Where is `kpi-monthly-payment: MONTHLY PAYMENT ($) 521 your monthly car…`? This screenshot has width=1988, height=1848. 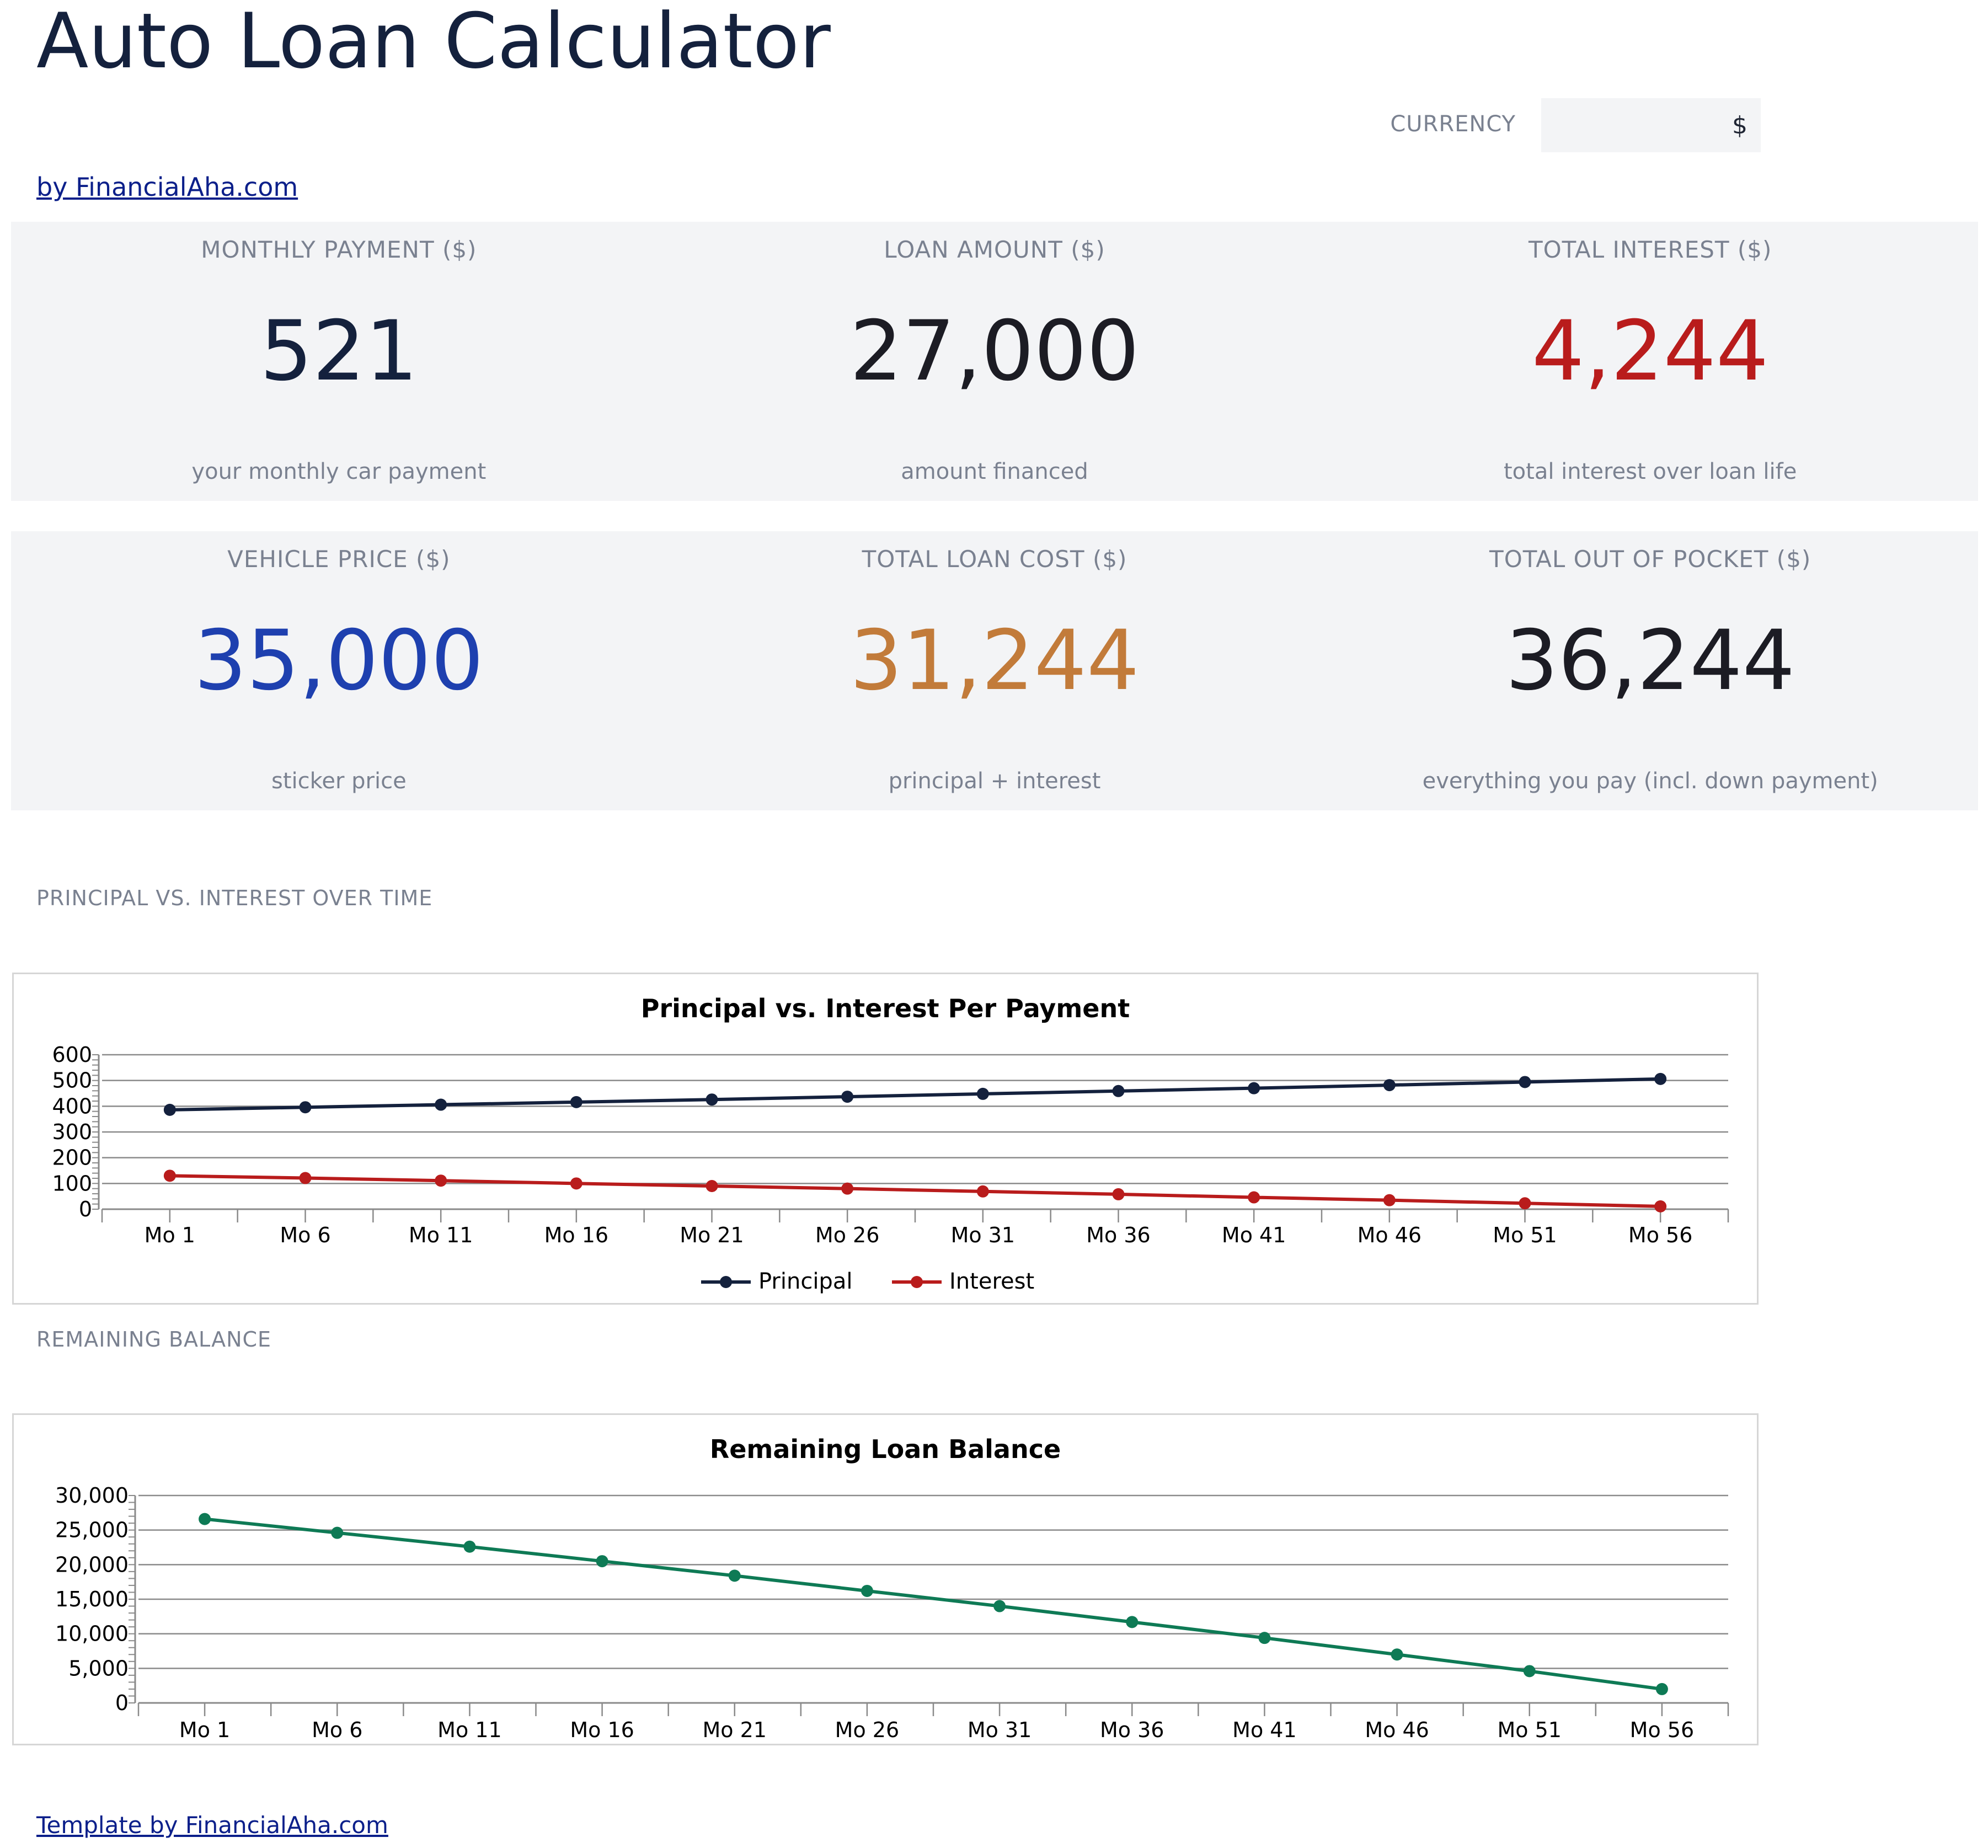
kpi-monthly-payment: MONTHLY PAYMENT ($) 521 your monthly car… is located at coordinates (339, 361).